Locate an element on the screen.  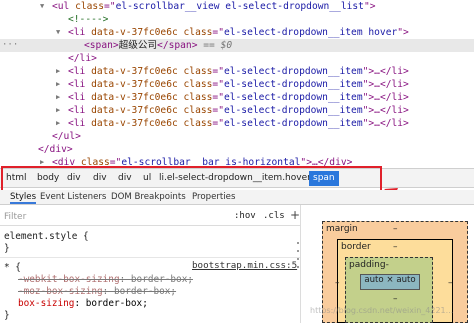
declaration-box-sizing: box-sizing: border-box; is located at coordinates (83, 304).